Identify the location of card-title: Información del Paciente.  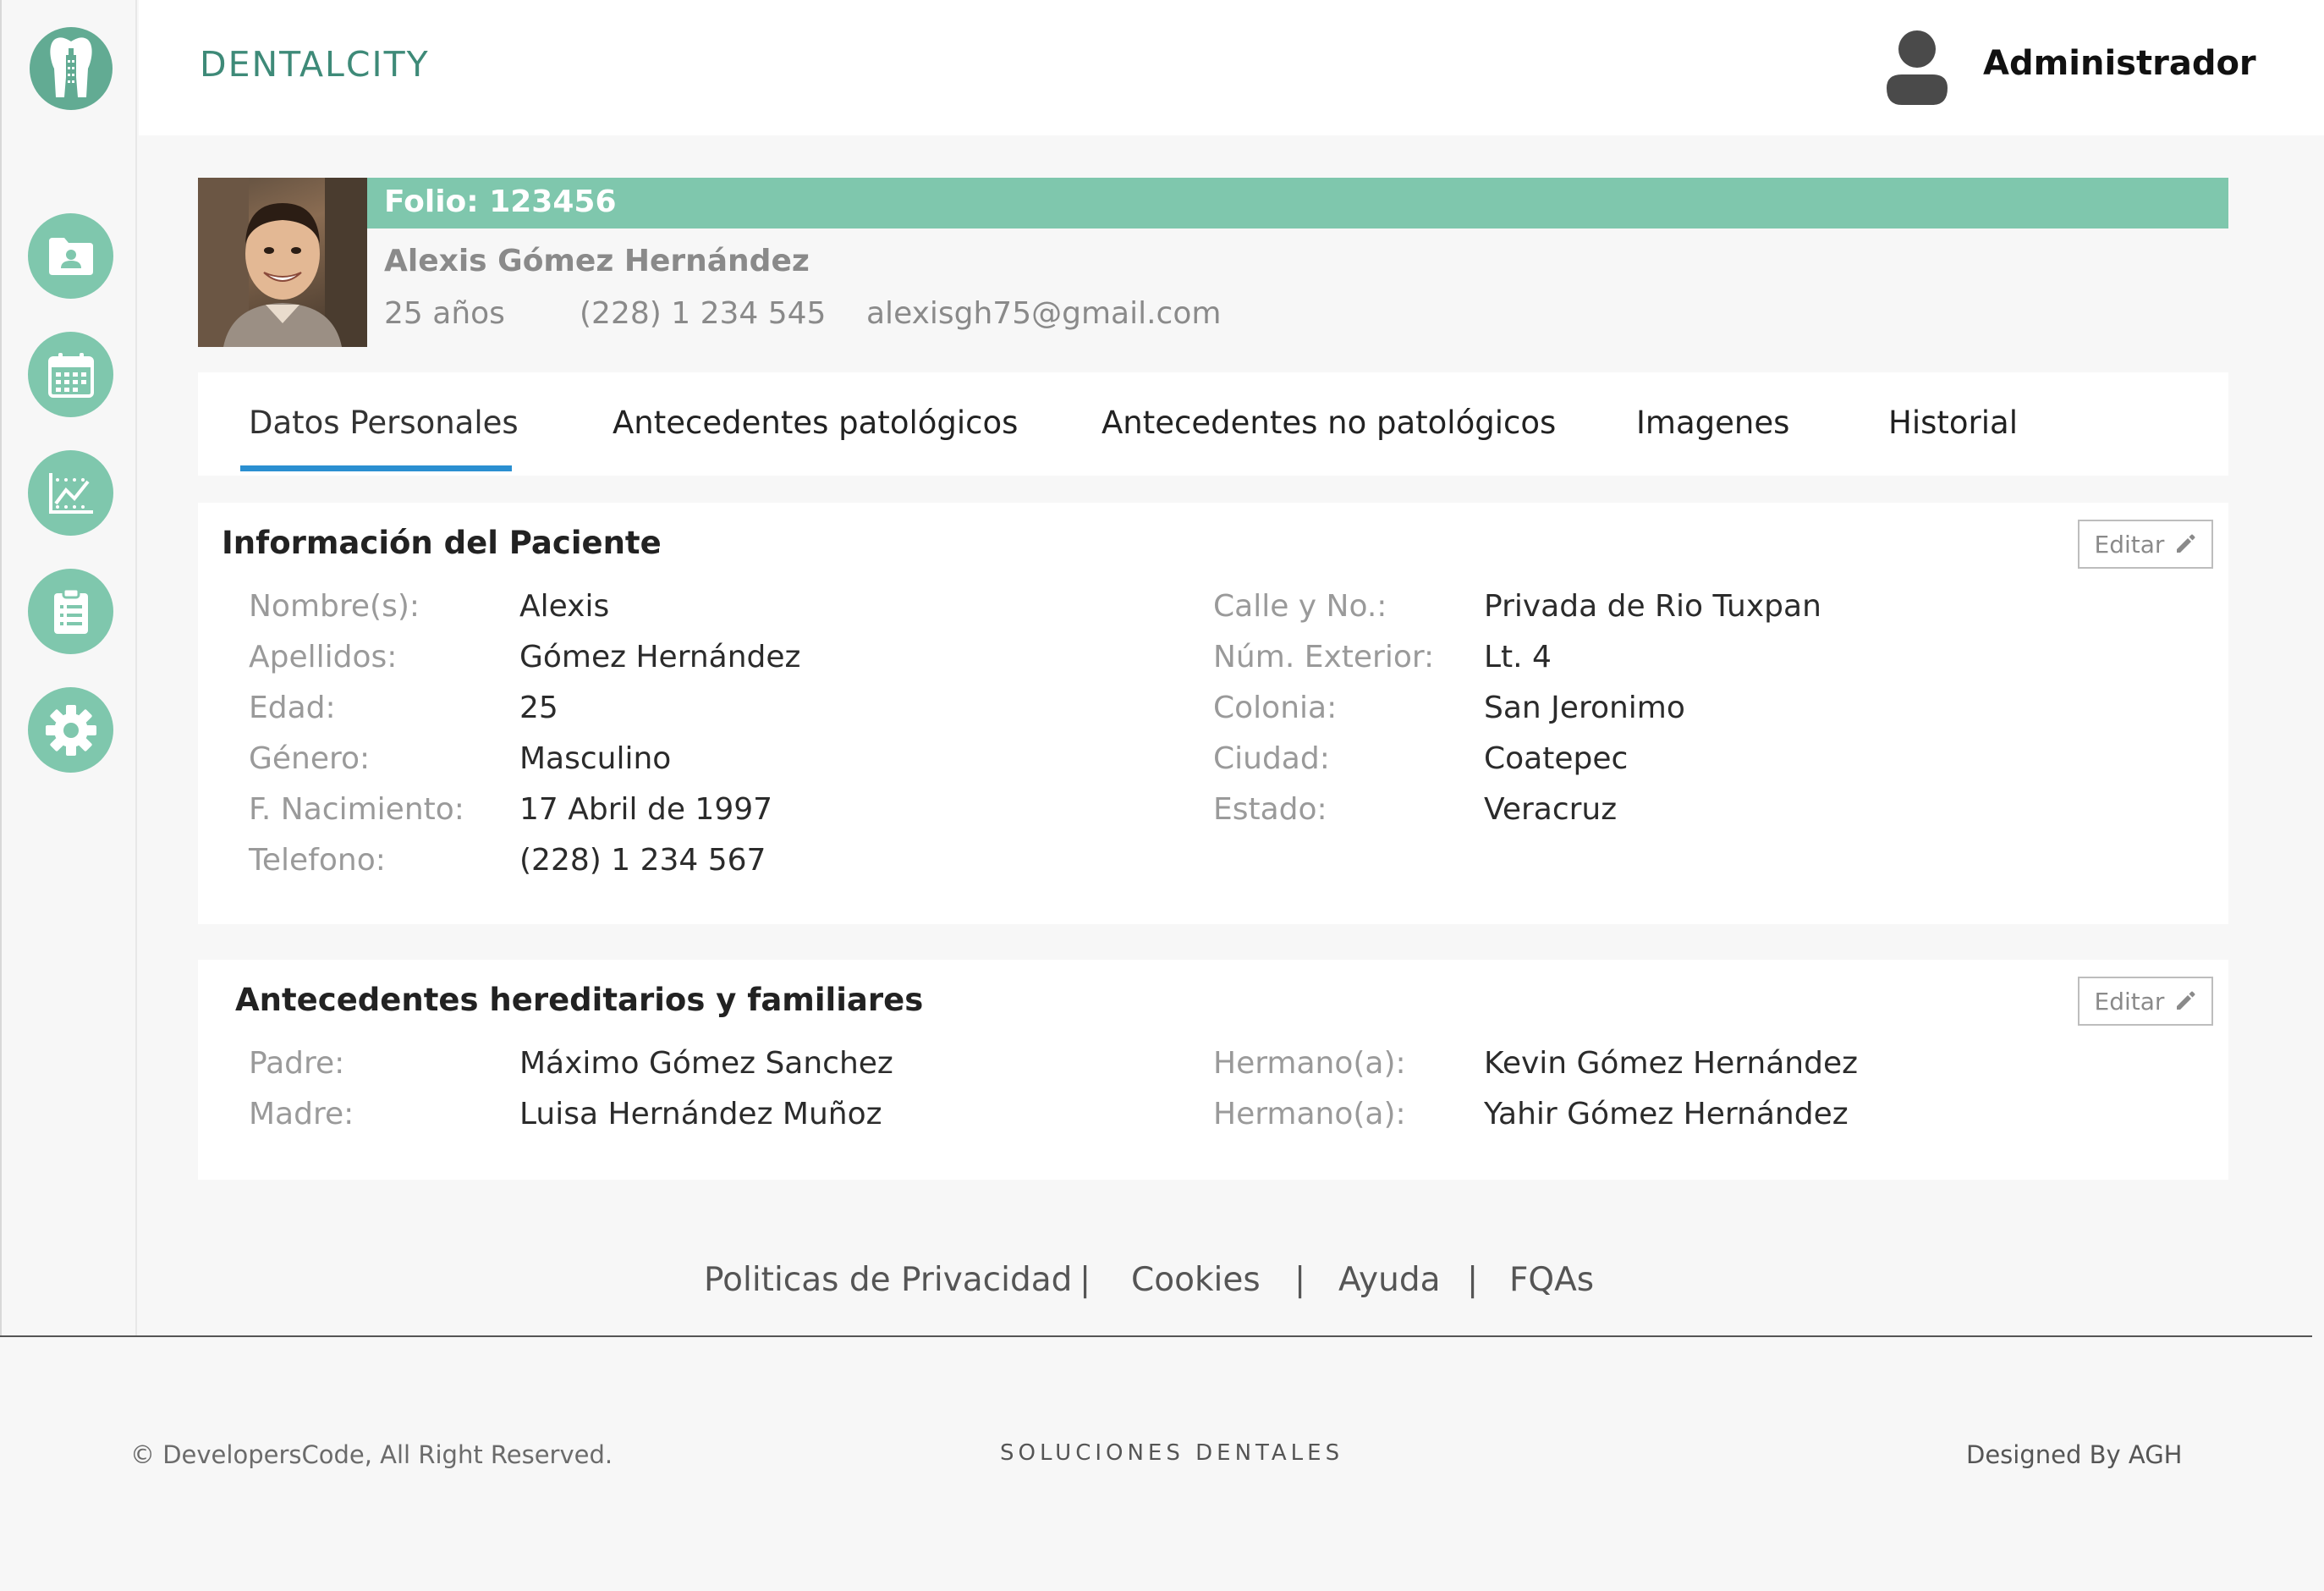
(442, 543).